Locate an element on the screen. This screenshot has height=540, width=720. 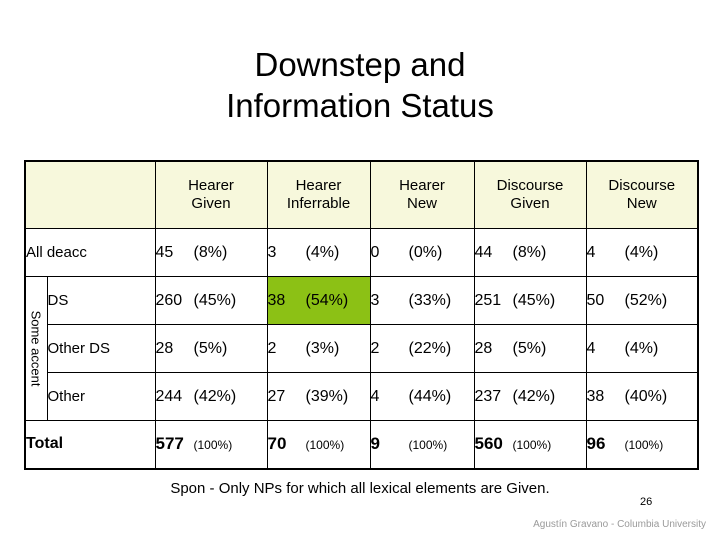
cell-percent: (40%) is located at coordinates (646, 396).